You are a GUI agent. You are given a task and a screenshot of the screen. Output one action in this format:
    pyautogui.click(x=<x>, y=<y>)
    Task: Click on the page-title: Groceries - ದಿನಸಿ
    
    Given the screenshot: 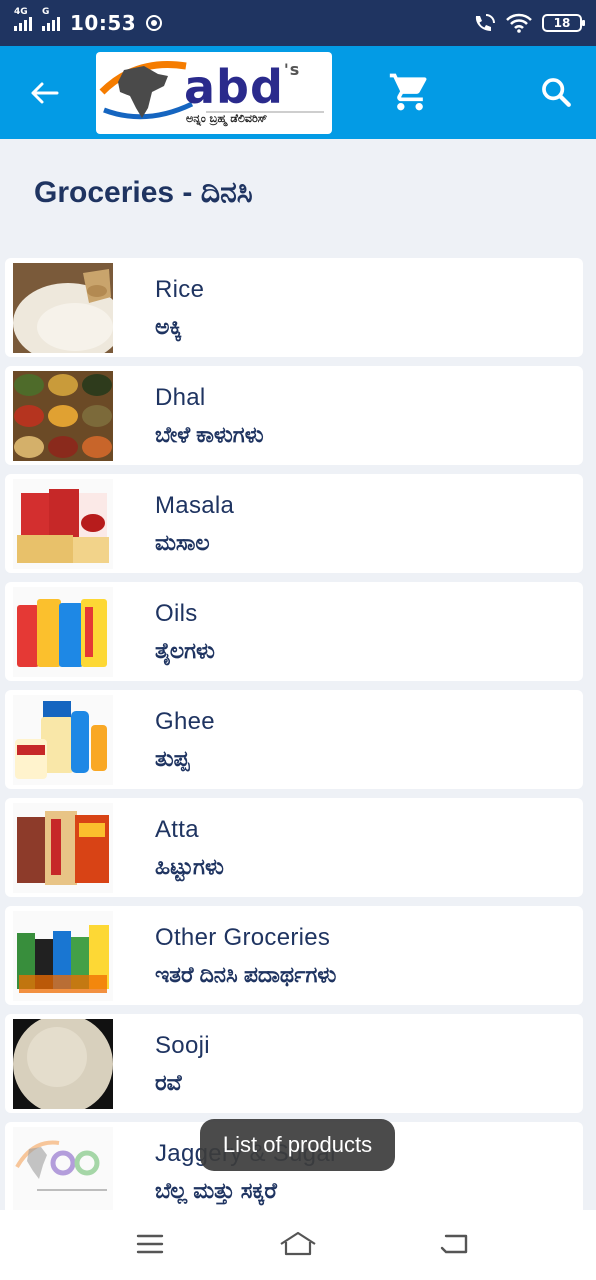 What is the action you would take?
    pyautogui.click(x=143, y=192)
    